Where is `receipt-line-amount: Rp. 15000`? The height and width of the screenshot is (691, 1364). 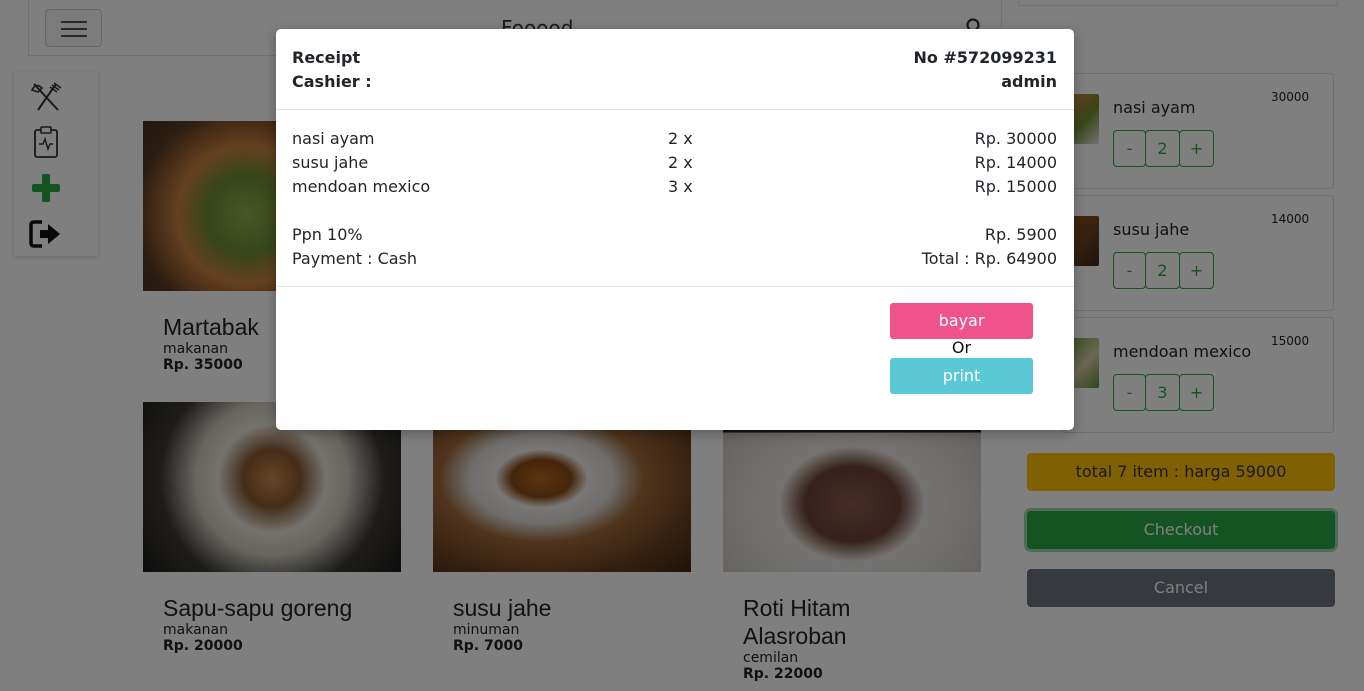
receipt-line-amount: Rp. 15000 is located at coordinates (1015, 186).